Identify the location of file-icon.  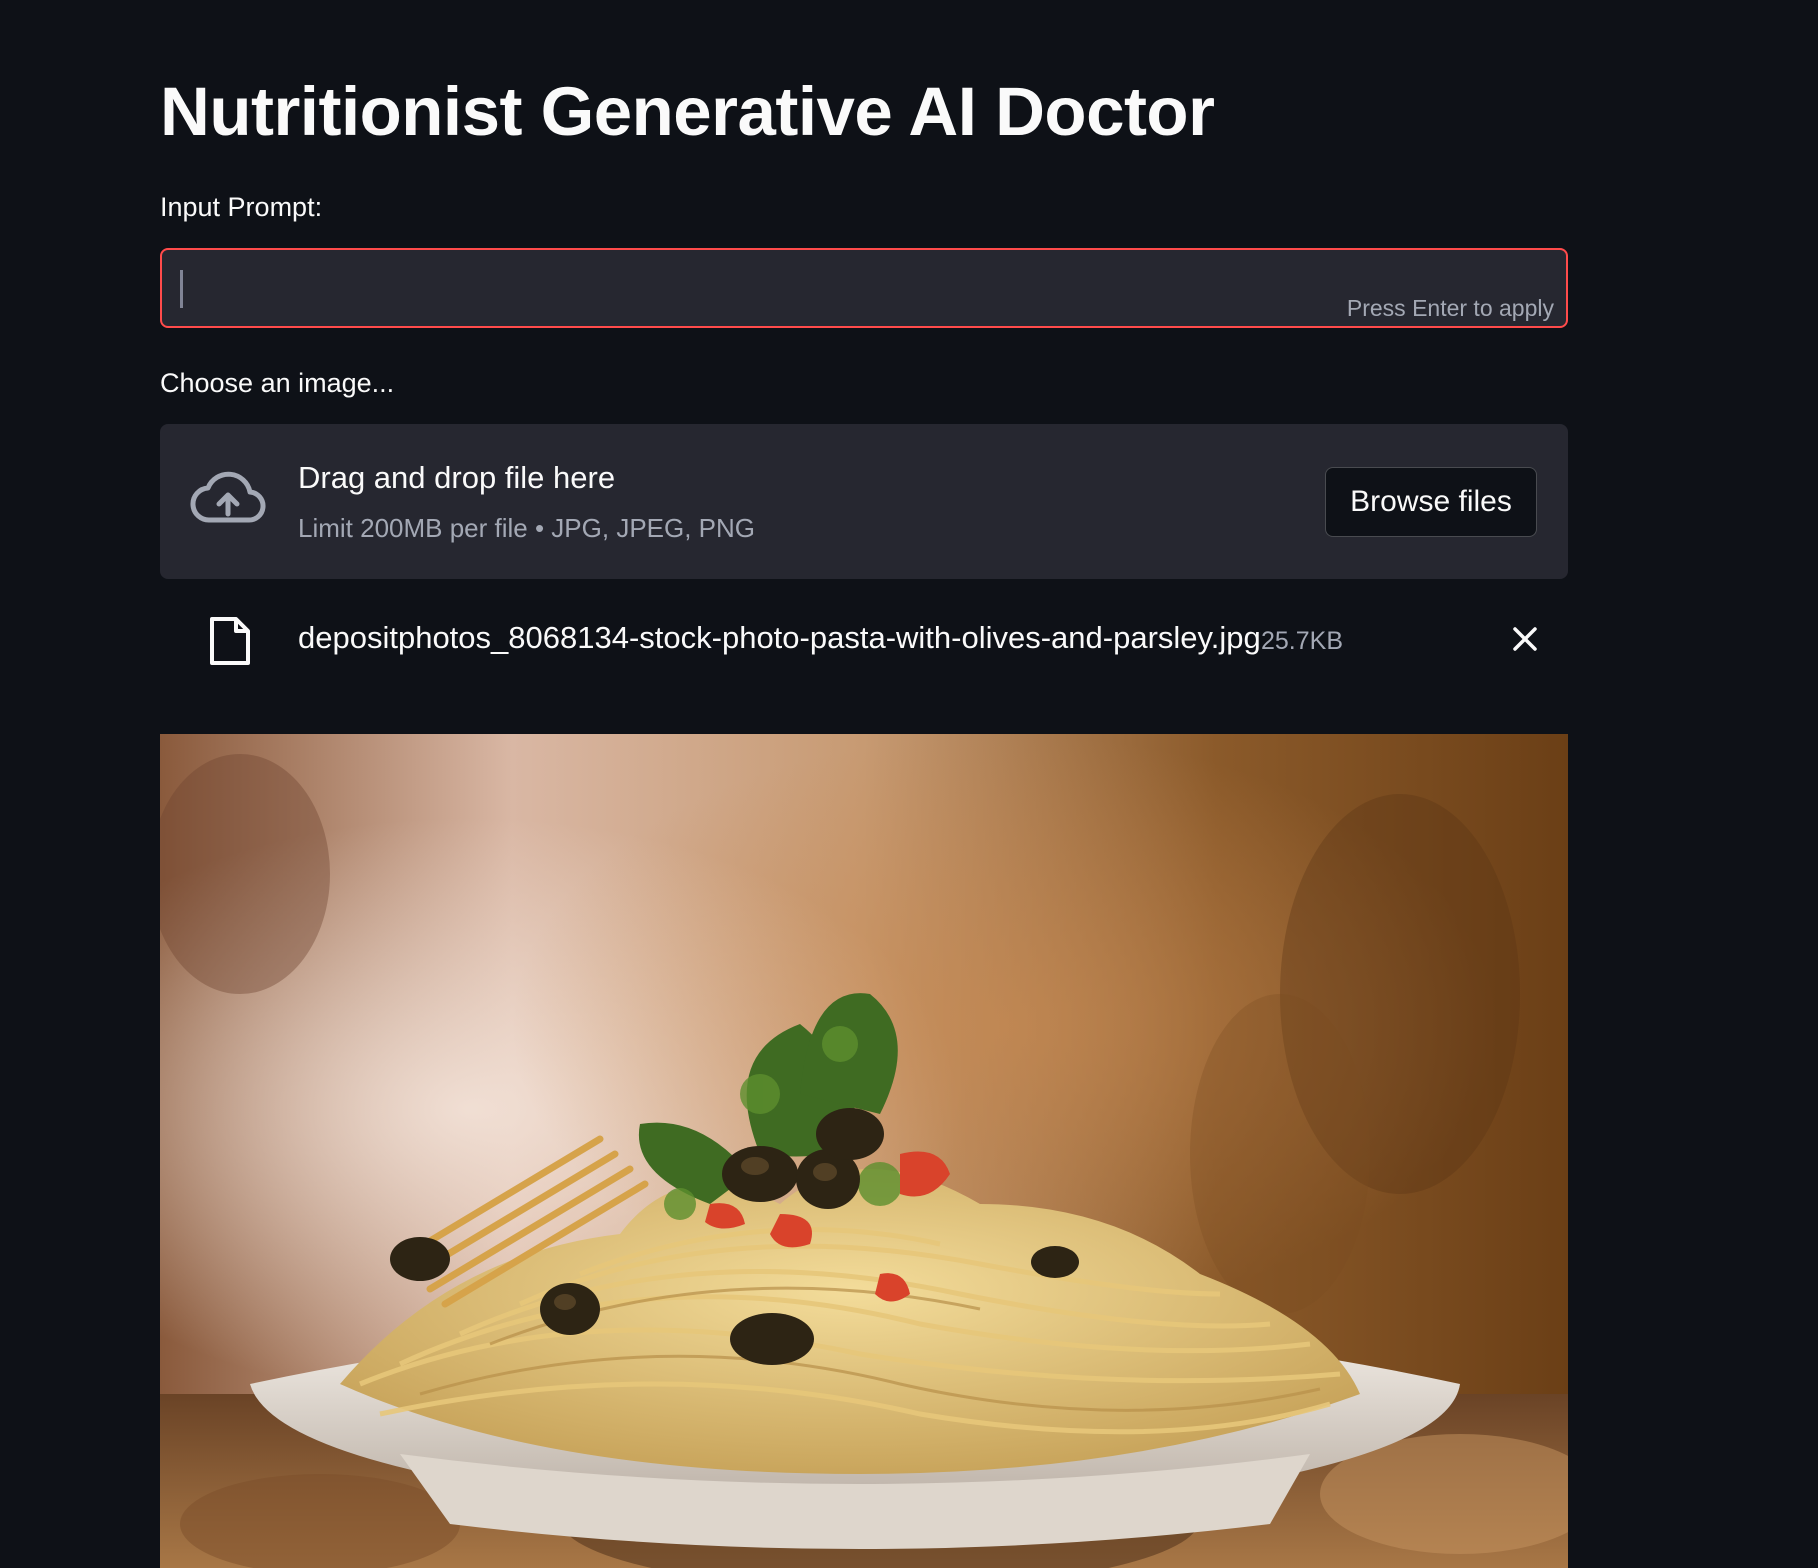
(230, 641).